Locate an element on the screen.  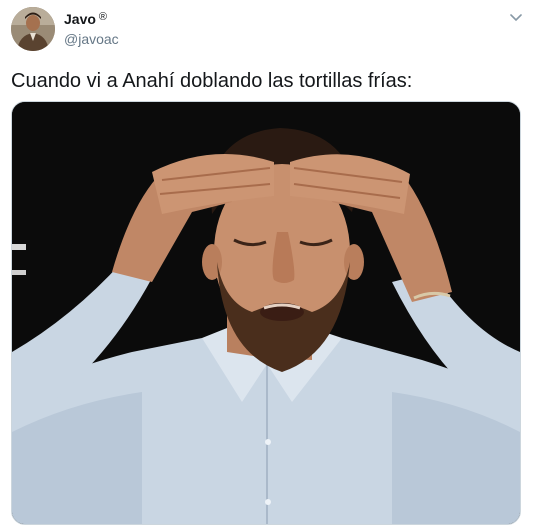
more-options-button is located at coordinates (516, 18).